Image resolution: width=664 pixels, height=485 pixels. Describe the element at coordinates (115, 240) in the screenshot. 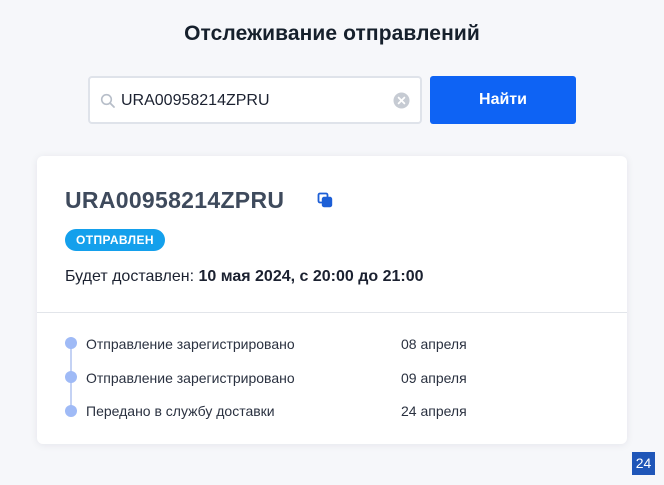

I see `status-badge: ОТПРАВЛЕН` at that location.